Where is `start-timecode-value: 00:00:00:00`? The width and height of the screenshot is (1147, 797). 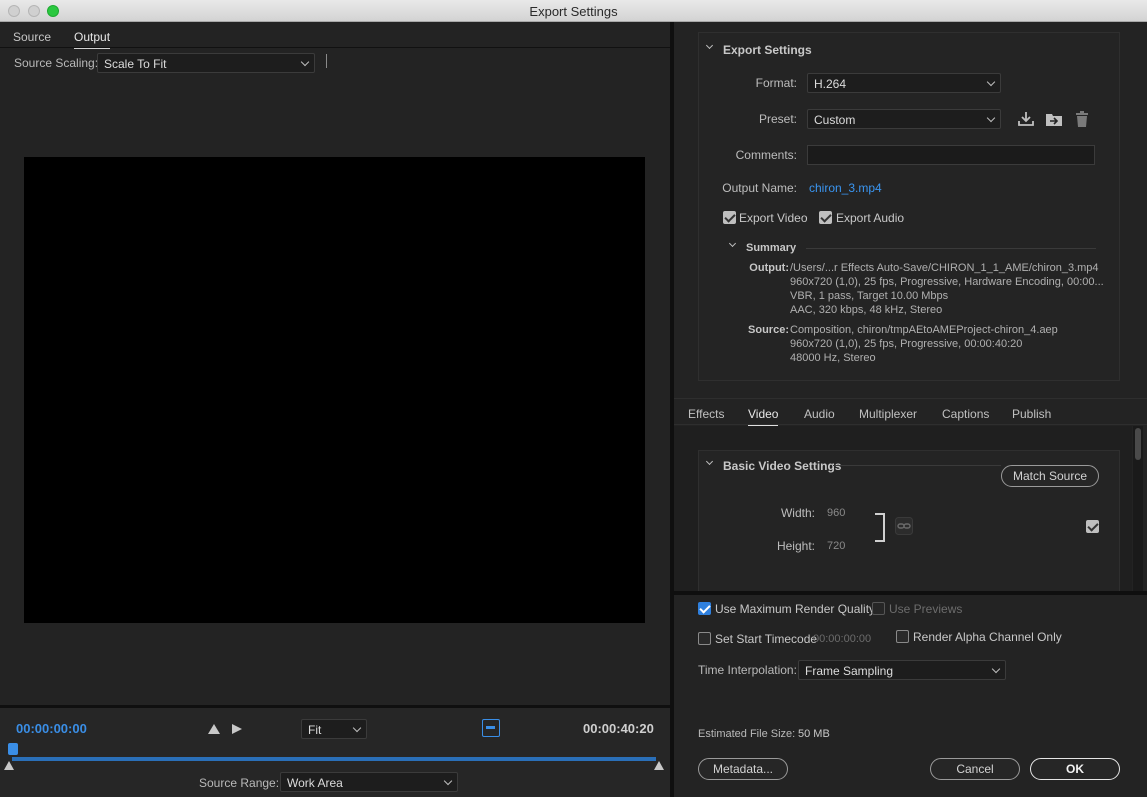
start-timecode-value: 00:00:00:00 is located at coordinates (842, 639).